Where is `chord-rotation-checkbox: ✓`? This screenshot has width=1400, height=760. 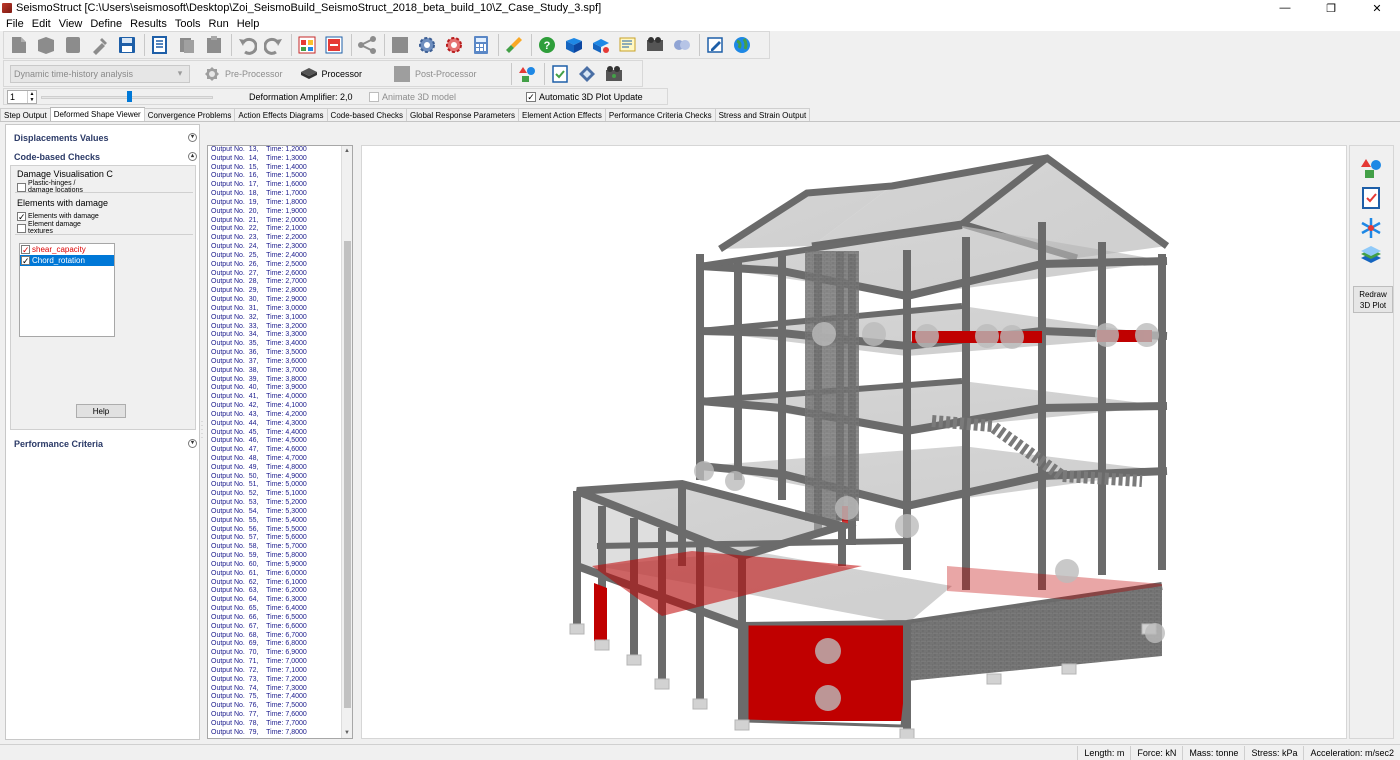
chord-rotation-checkbox: ✓ is located at coordinates (25, 261).